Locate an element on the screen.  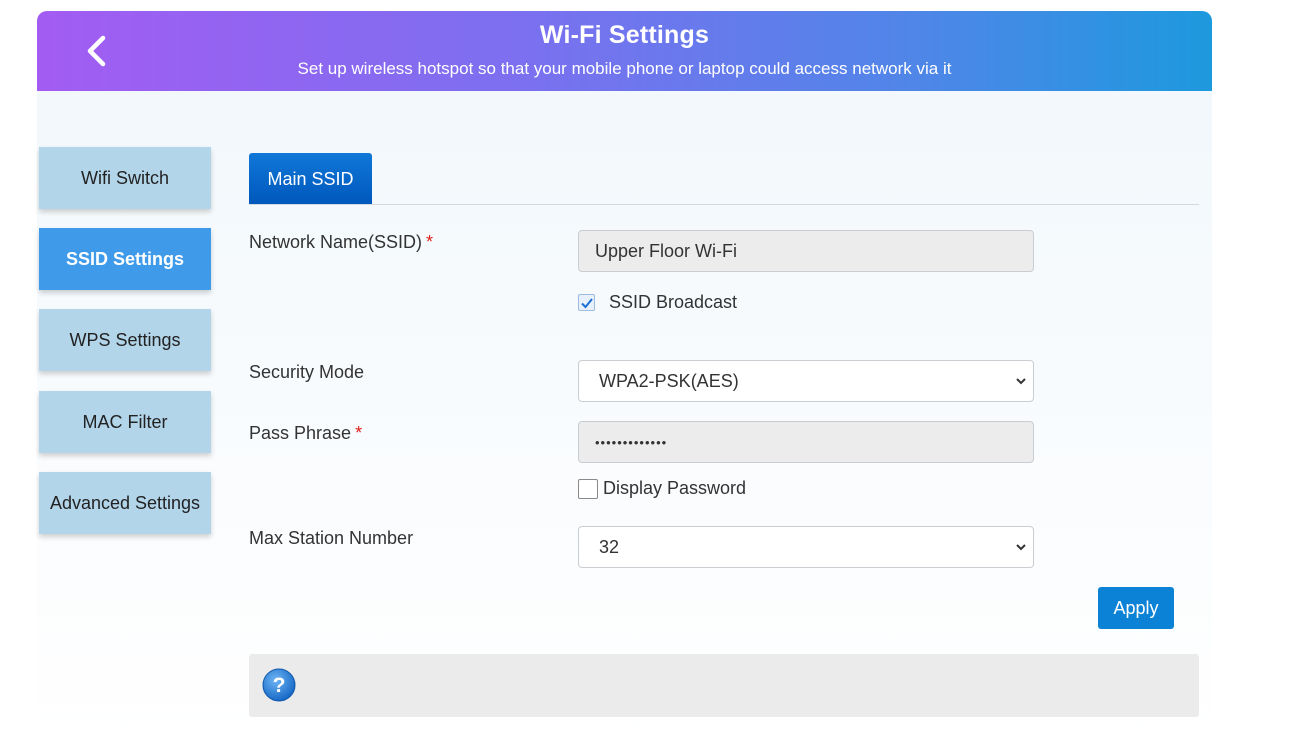
tab-label: Main SSID is located at coordinates (310, 178).